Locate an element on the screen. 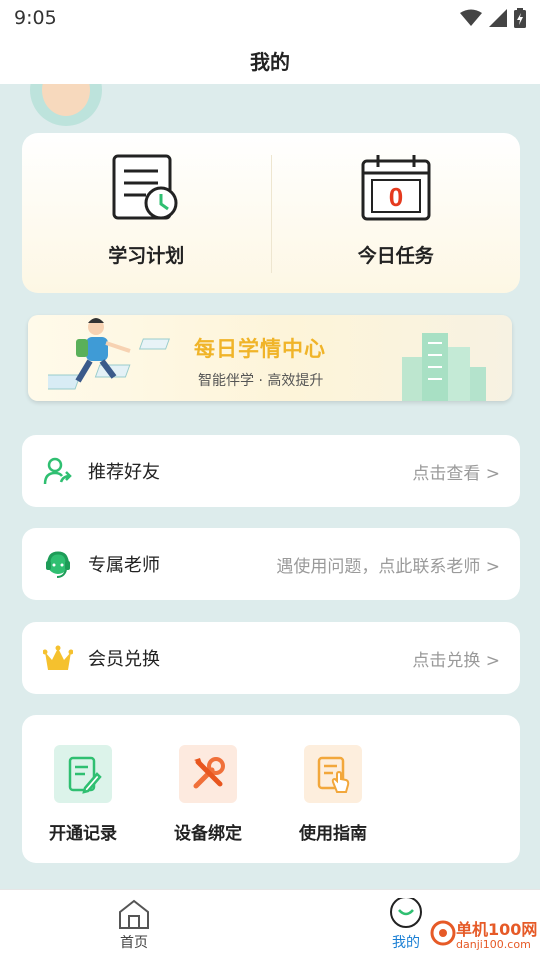 The height and width of the screenshot is (960, 540). title-bar: 我的 is located at coordinates (270, 60).